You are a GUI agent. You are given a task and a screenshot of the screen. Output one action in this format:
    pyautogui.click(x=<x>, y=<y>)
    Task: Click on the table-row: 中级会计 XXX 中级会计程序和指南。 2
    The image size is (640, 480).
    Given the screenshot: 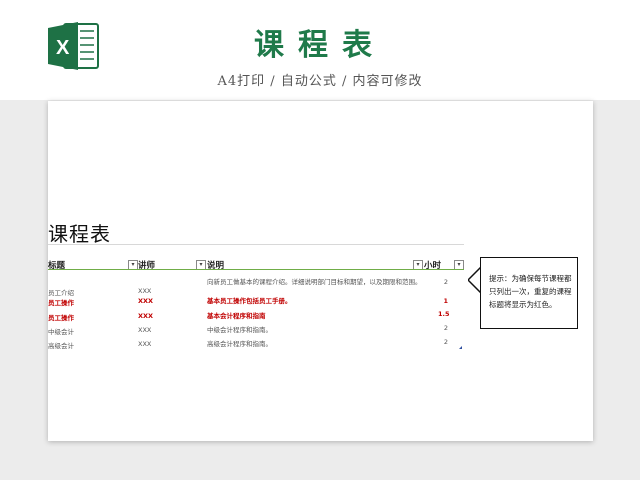 What is the action you would take?
    pyautogui.click(x=256, y=332)
    